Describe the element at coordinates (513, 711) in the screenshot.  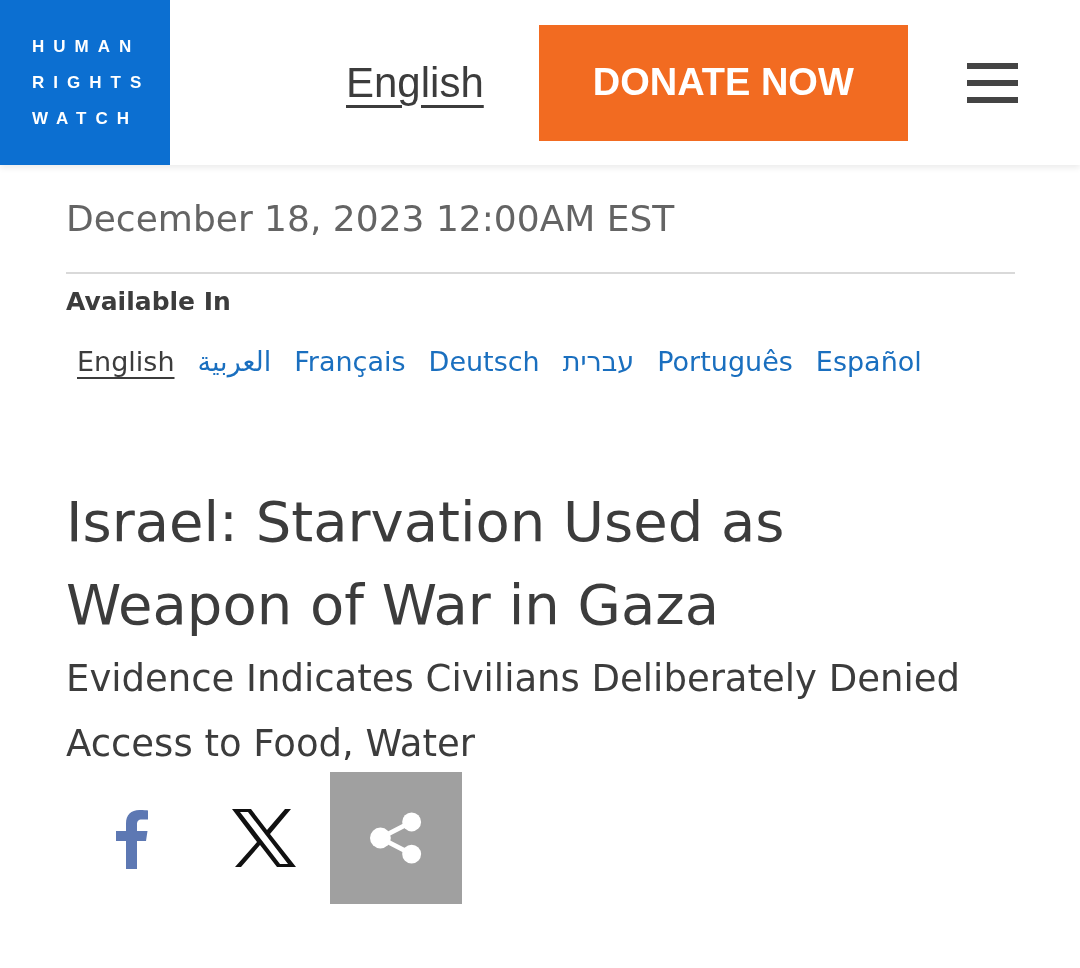
I see `article-subtitle: Evidence Indicates Civilians Deliberately Denied Access to Food, Water` at that location.